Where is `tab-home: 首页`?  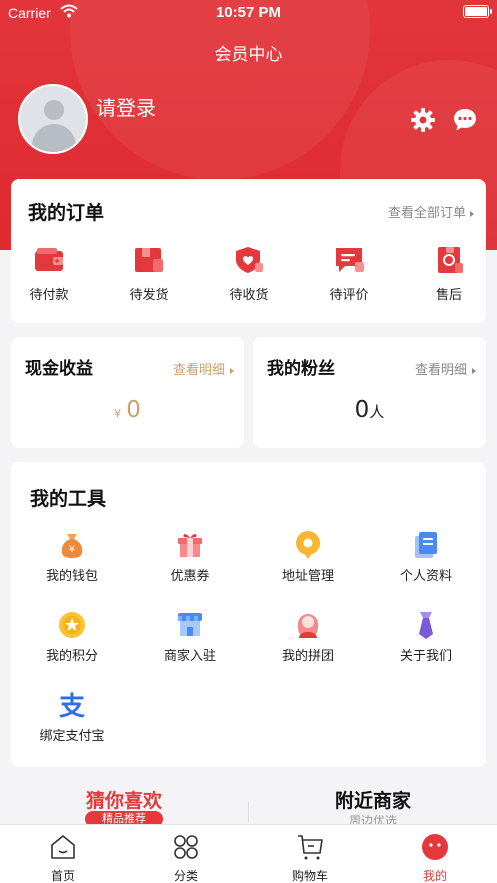 tab-home: 首页 is located at coordinates (63, 858).